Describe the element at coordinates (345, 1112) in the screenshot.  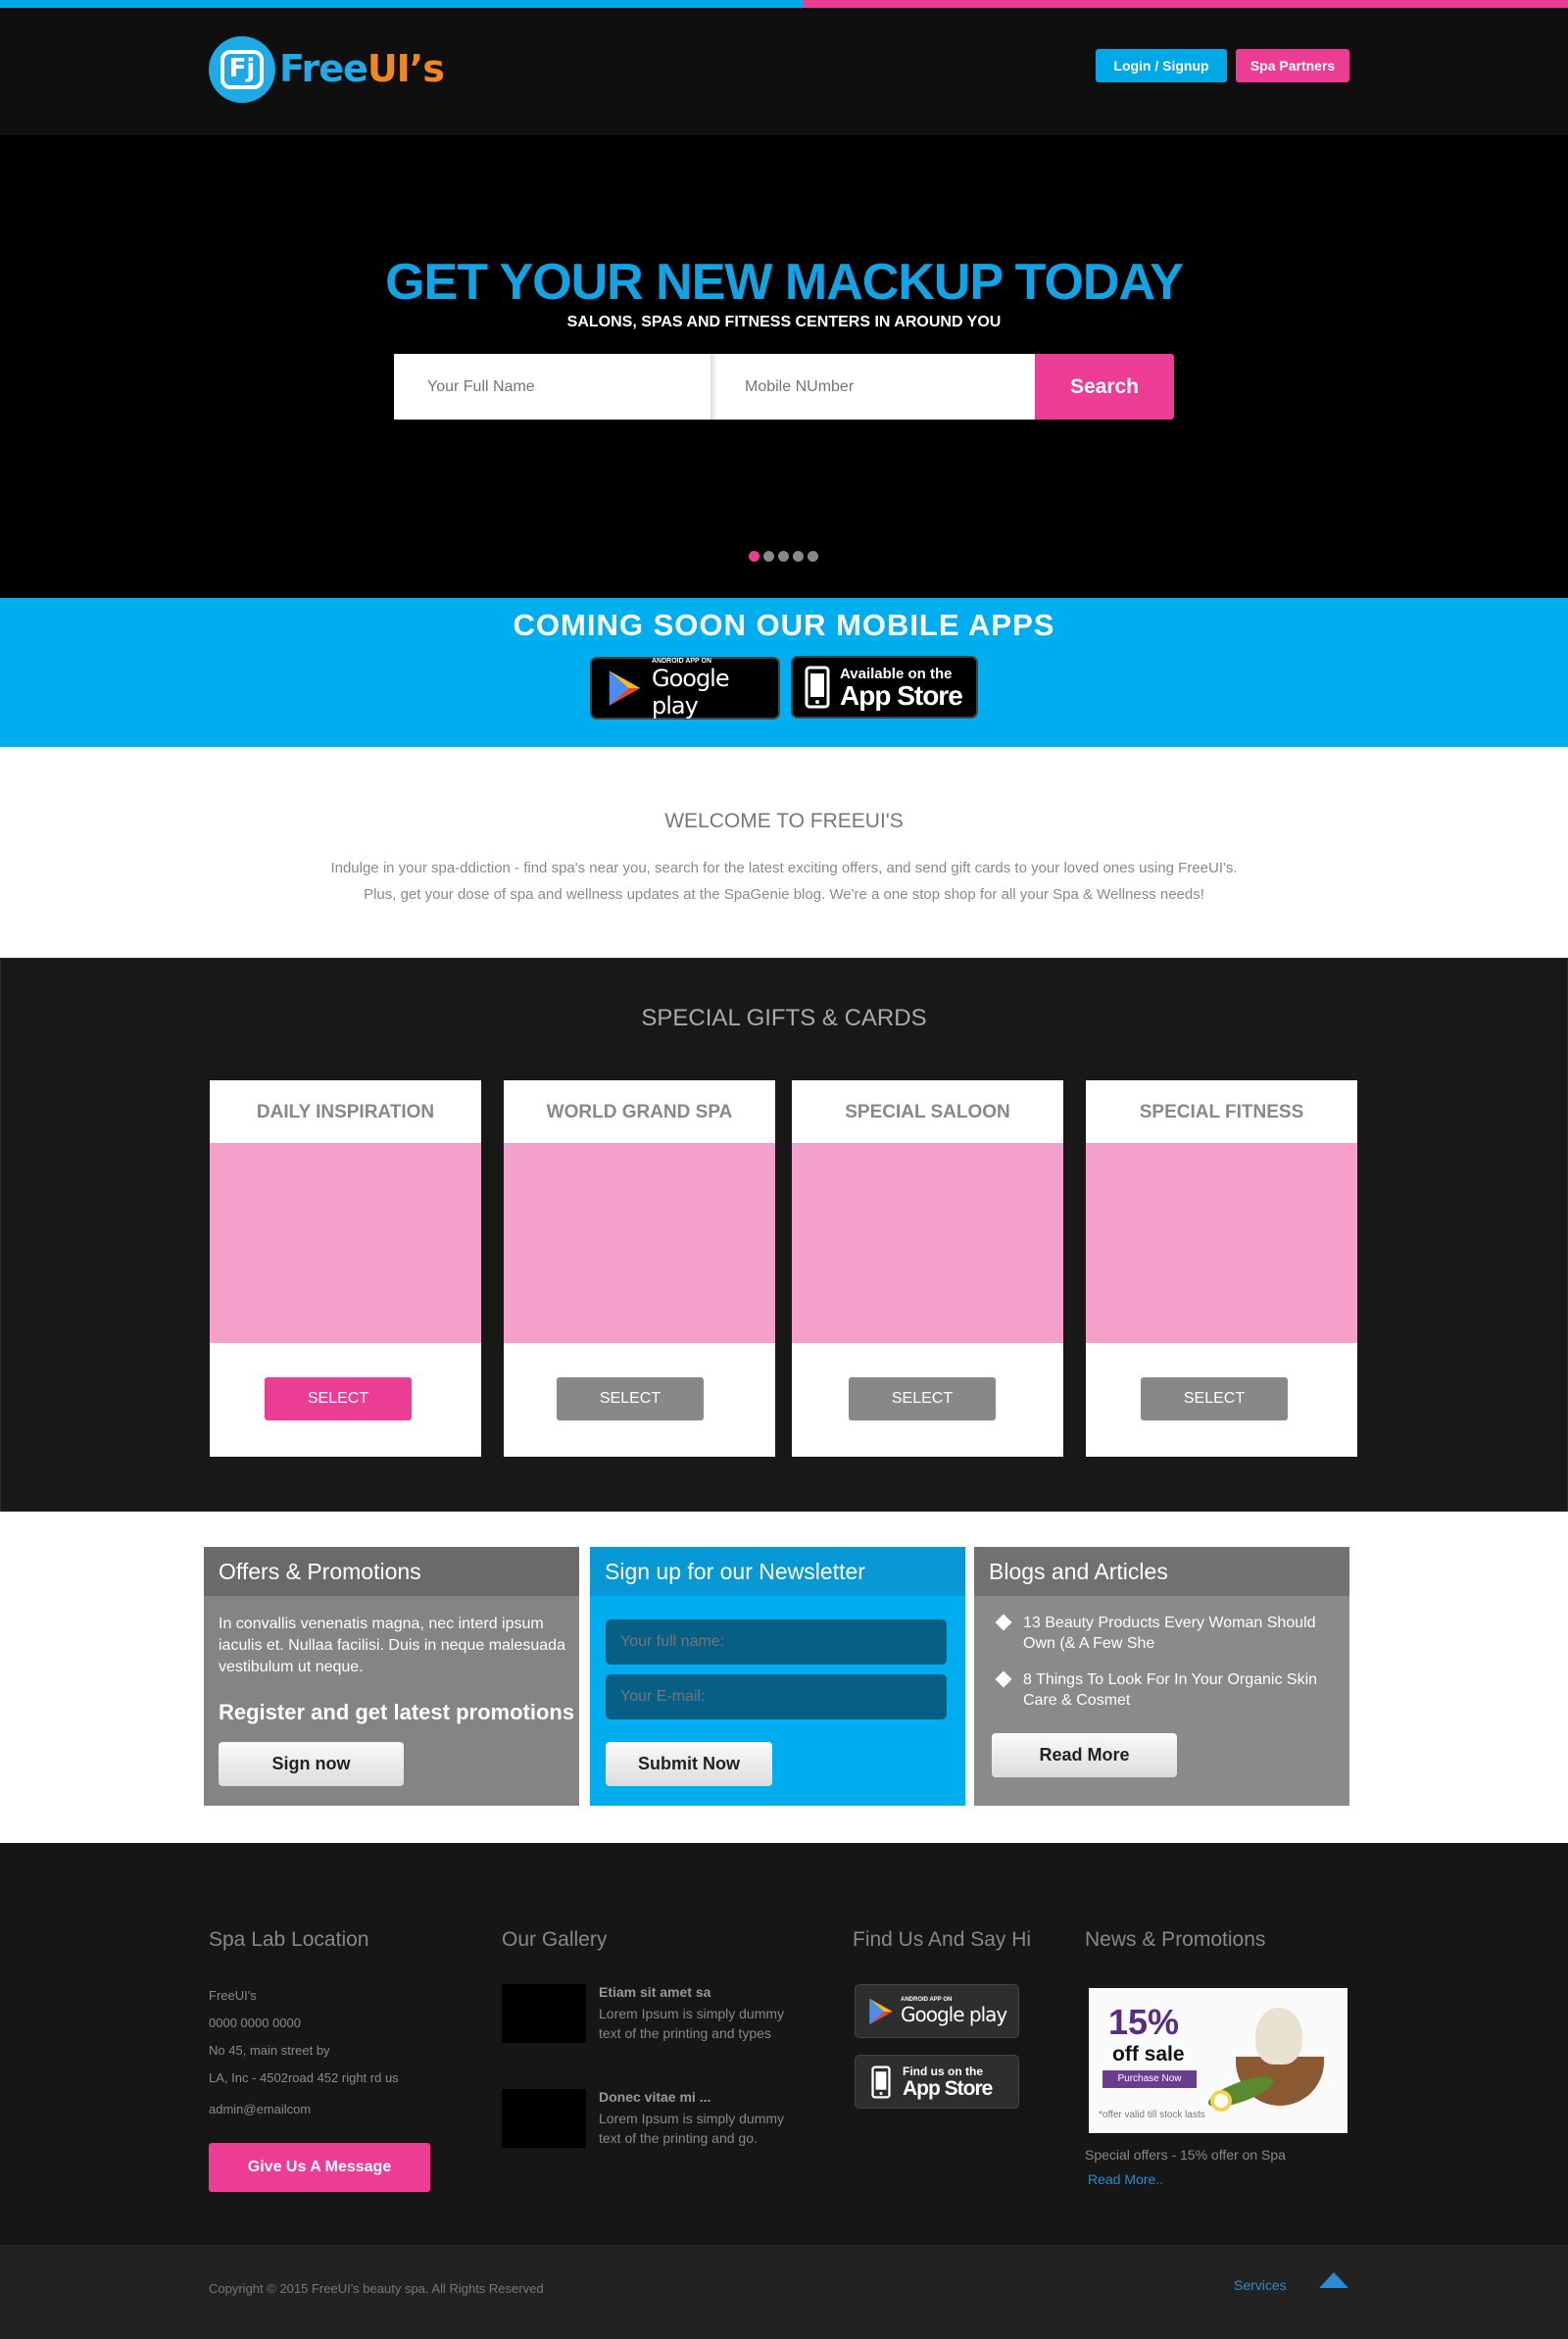
I see `gift-card-title: DAILY INSPIRATION` at that location.